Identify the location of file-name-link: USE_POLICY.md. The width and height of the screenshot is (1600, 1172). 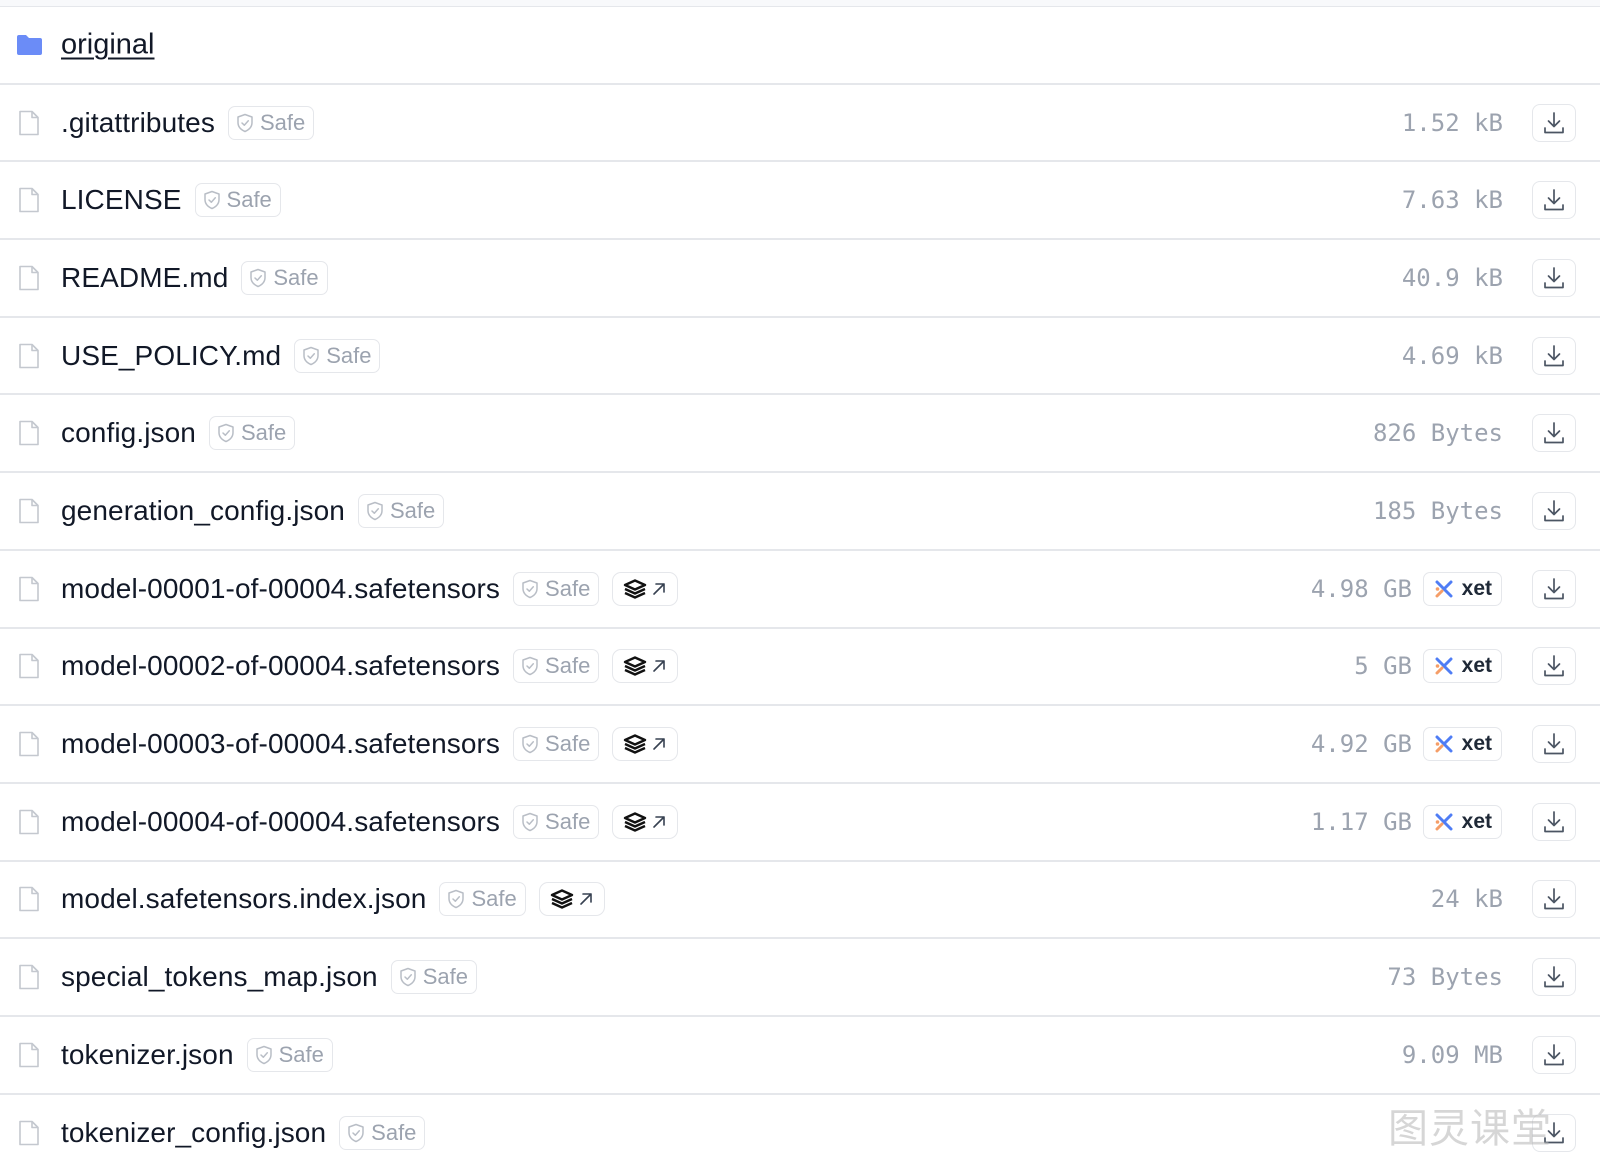
(171, 356).